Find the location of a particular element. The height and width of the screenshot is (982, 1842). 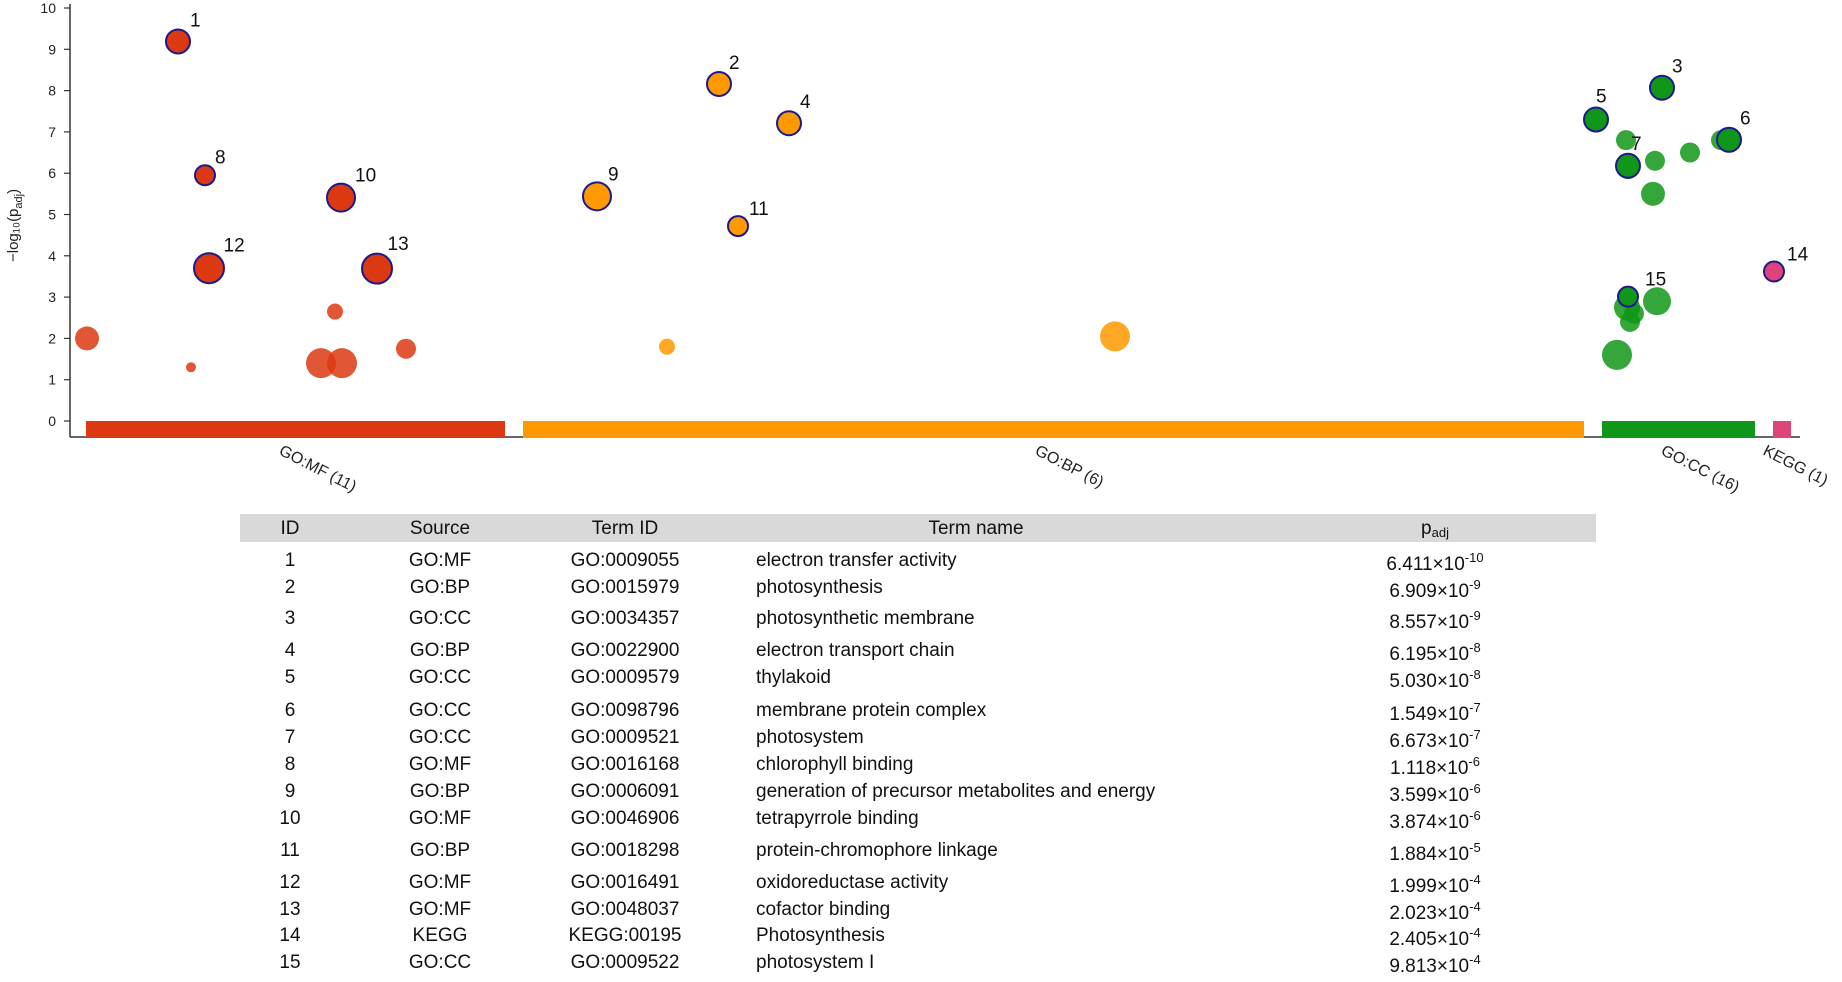

cell-id: 6 is located at coordinates (290, 710).